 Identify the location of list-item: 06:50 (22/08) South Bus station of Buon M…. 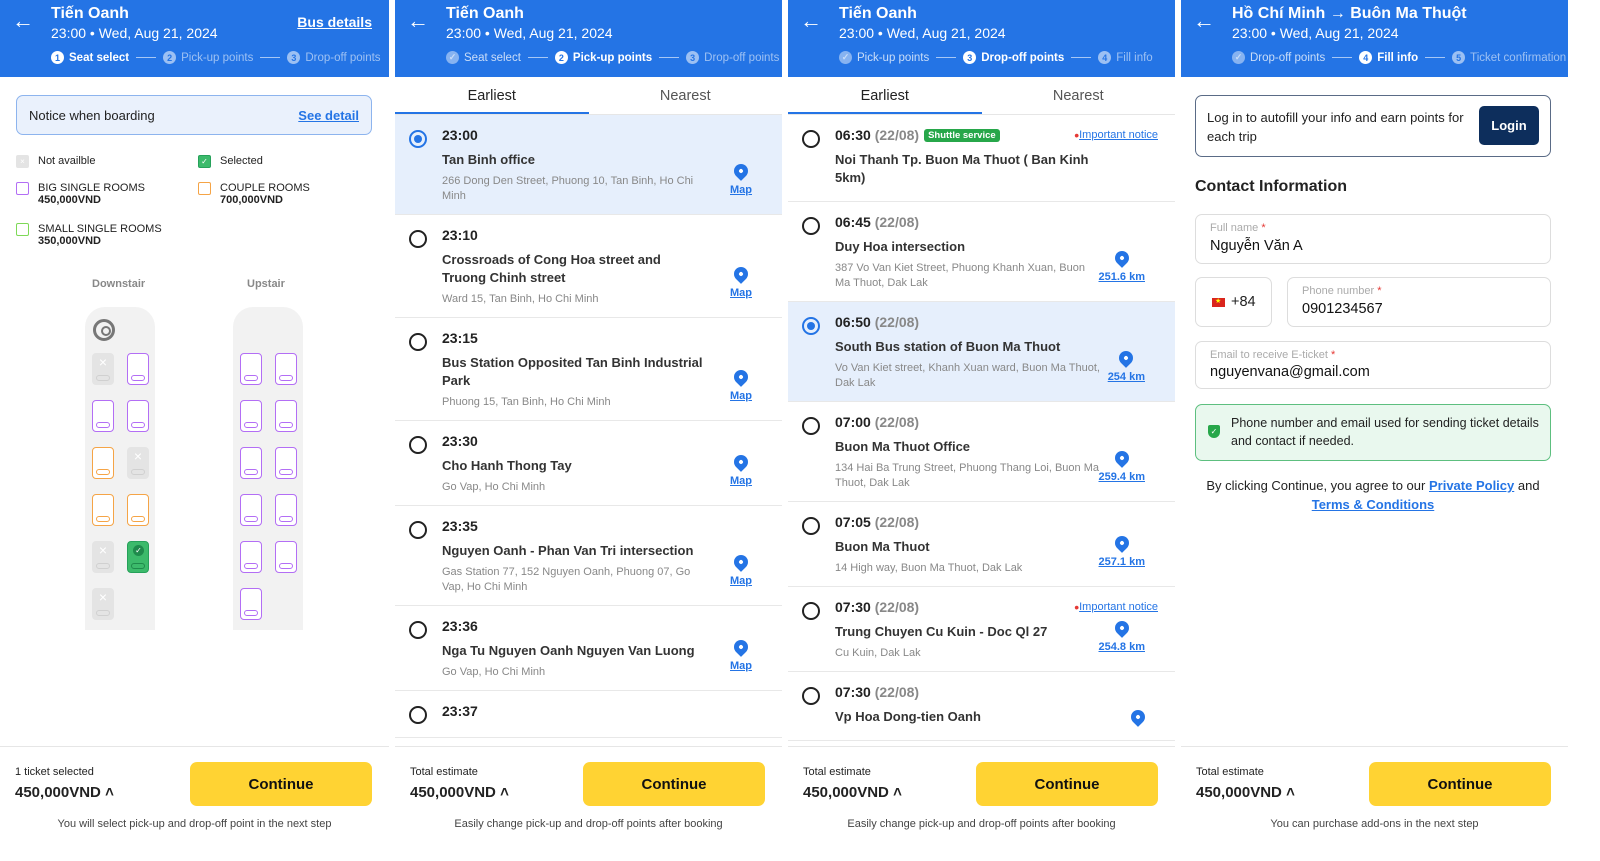
(981, 352).